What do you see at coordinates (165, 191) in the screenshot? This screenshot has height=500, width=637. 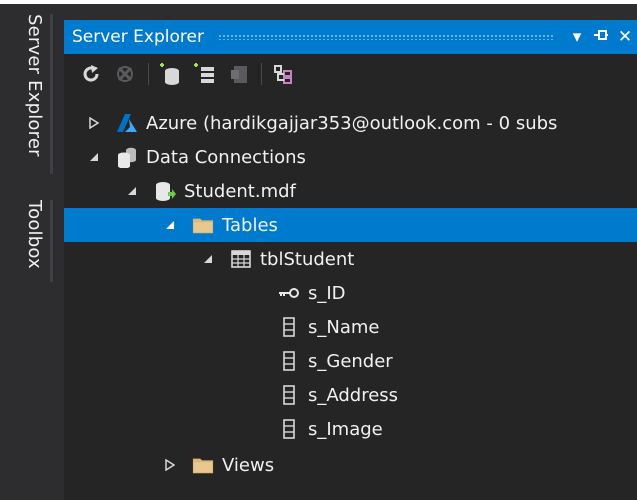 I see `database-connection-icon` at bounding box center [165, 191].